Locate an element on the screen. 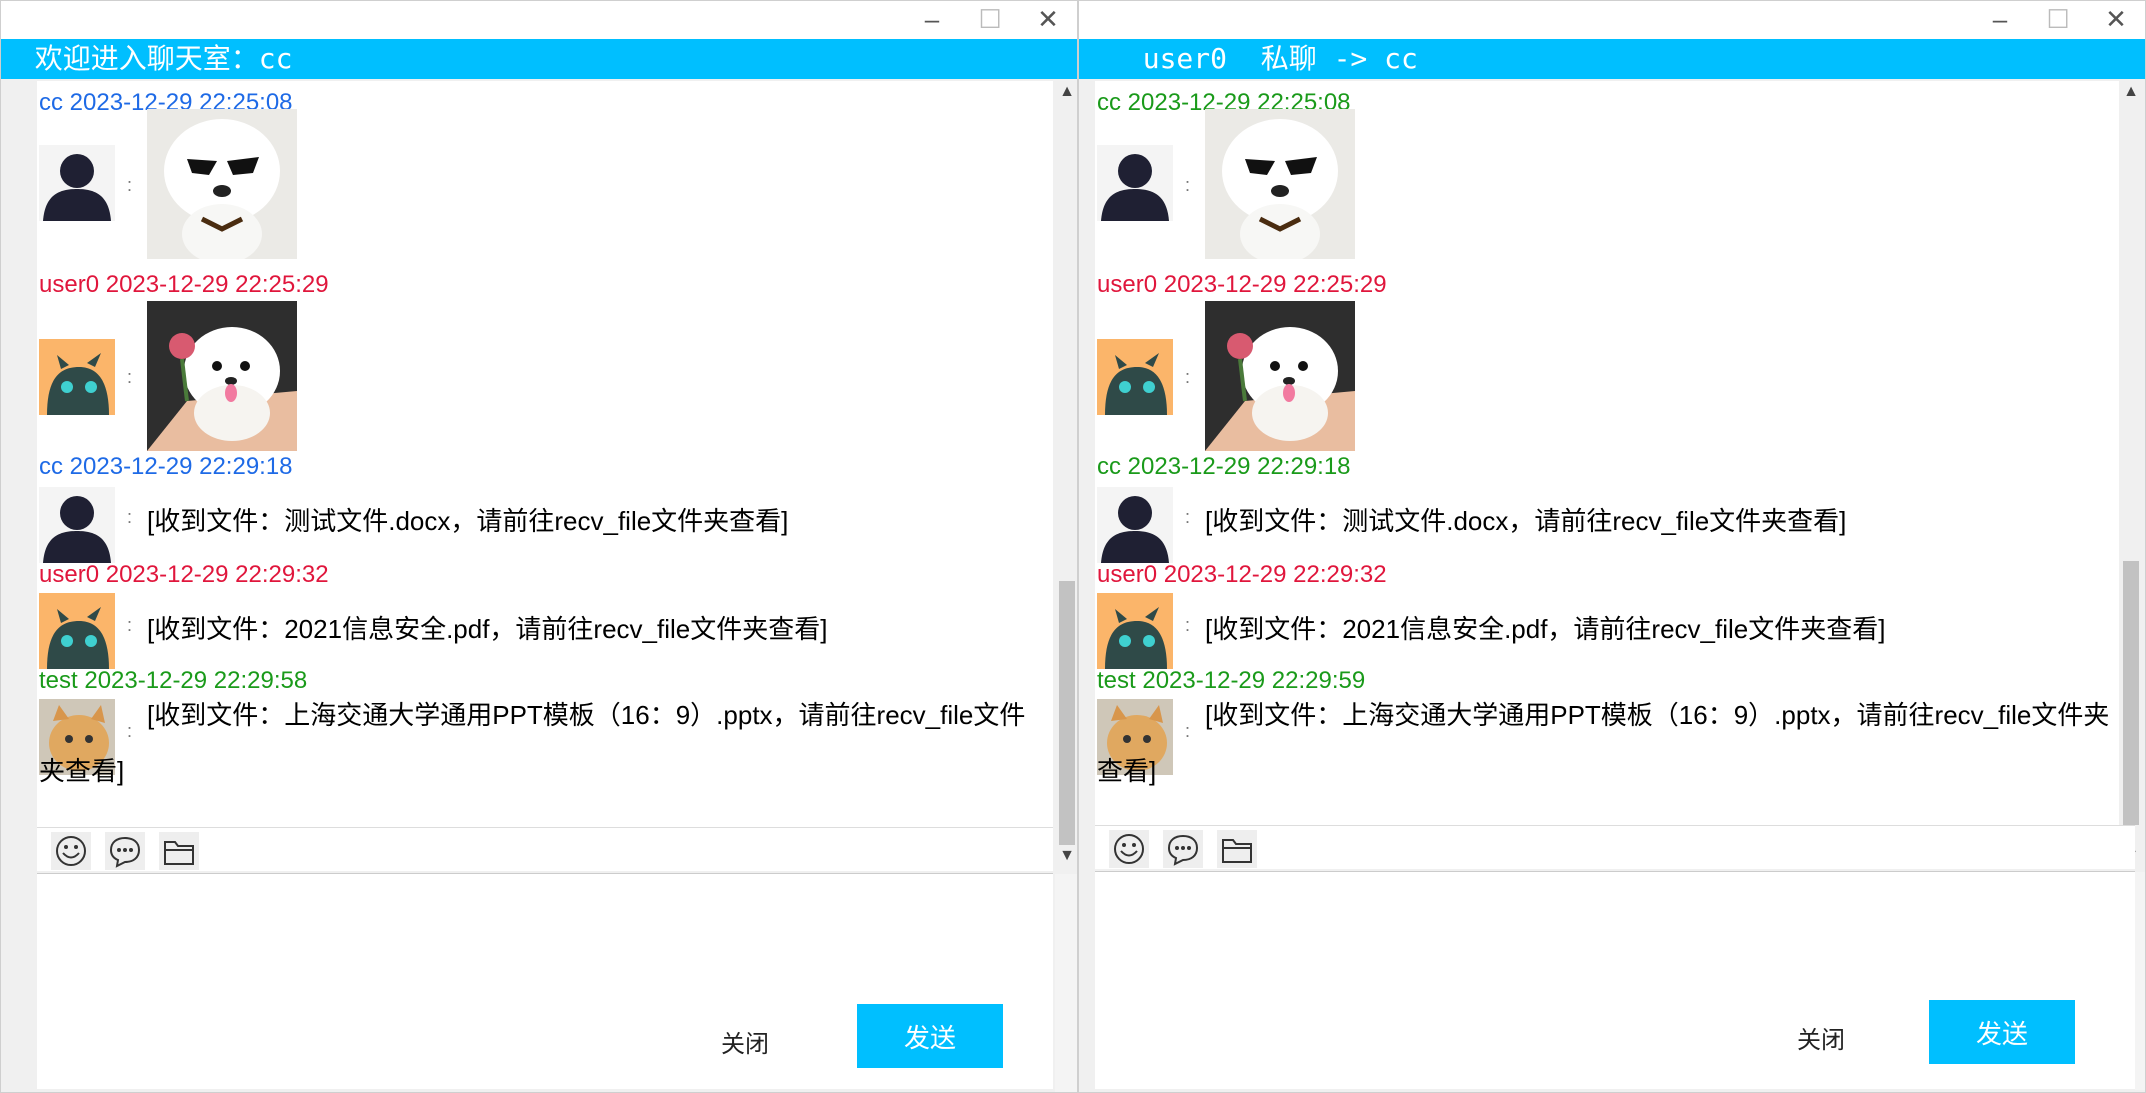 The width and height of the screenshot is (2146, 1093). private-chat-banner: user0 私聊 -> cc is located at coordinates (1612, 59).